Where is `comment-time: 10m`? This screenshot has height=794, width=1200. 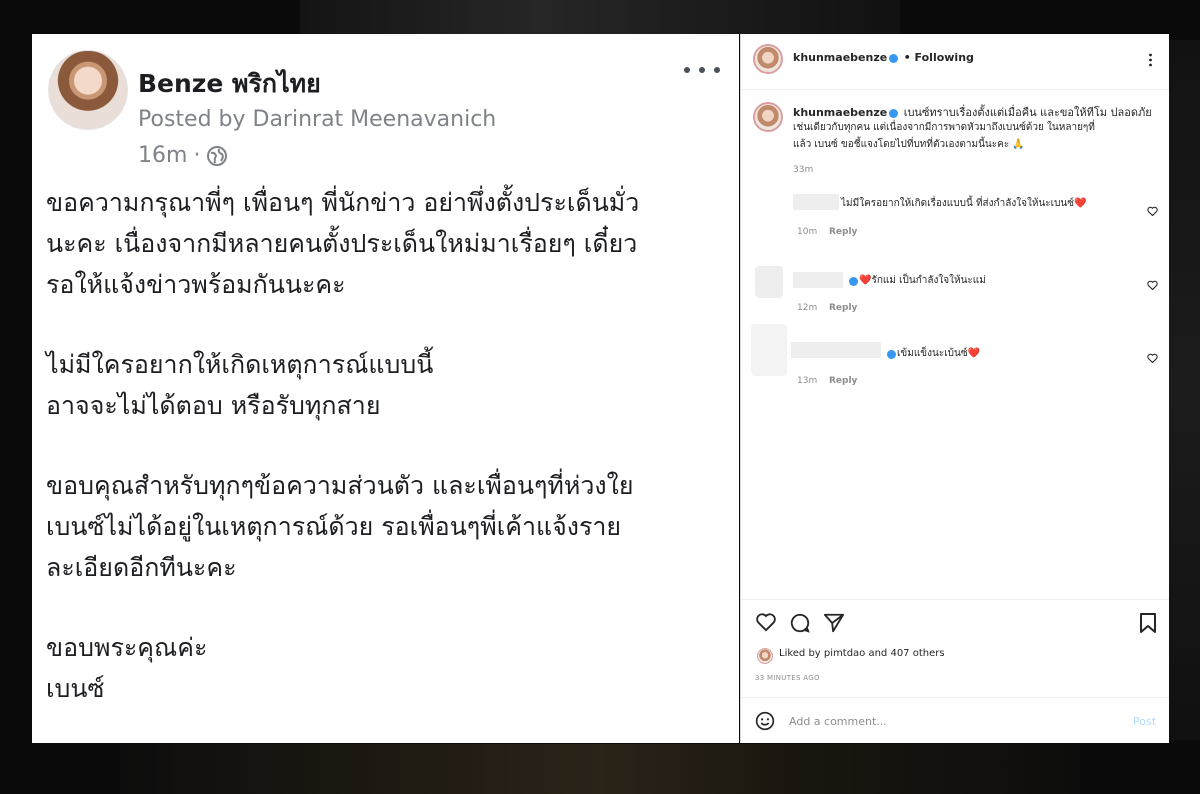
comment-time: 10m is located at coordinates (807, 232).